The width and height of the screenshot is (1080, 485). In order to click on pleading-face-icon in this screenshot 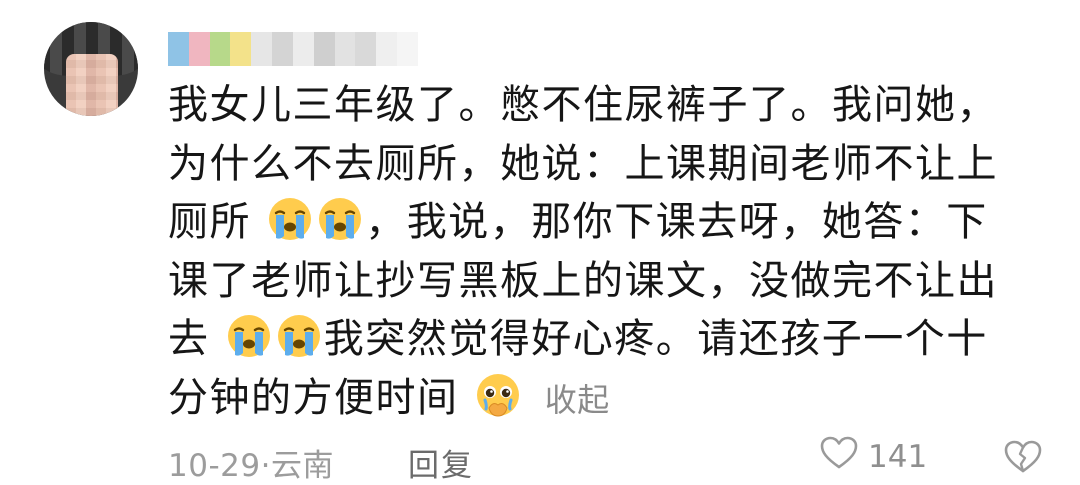, I will do `click(498, 395)`.